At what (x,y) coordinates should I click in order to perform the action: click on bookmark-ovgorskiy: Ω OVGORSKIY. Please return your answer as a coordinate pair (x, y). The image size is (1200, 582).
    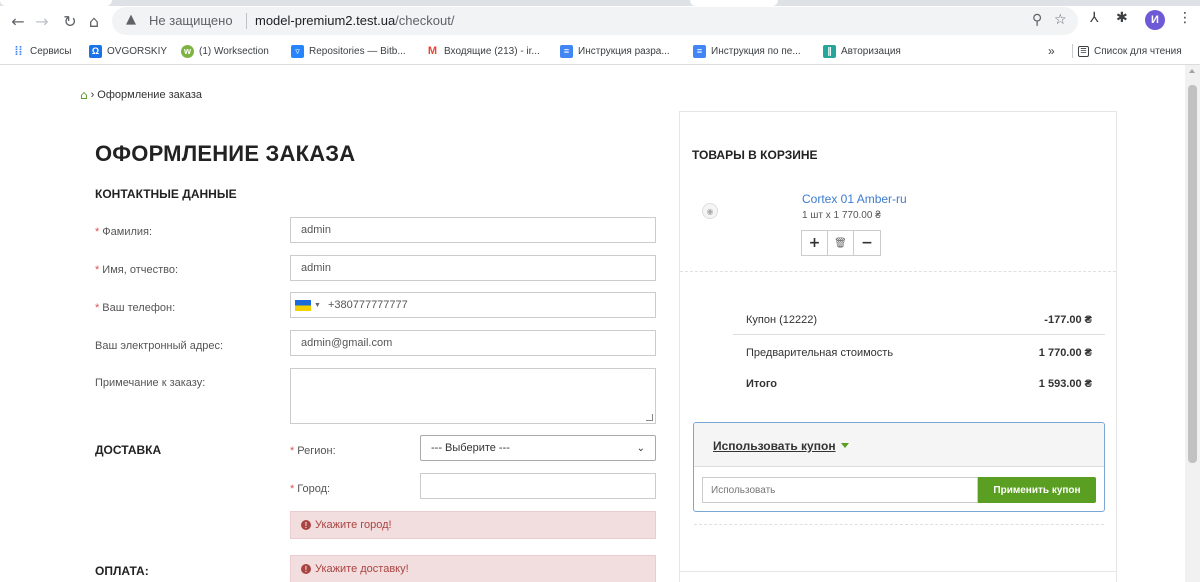
    Looking at the image, I should click on (128, 51).